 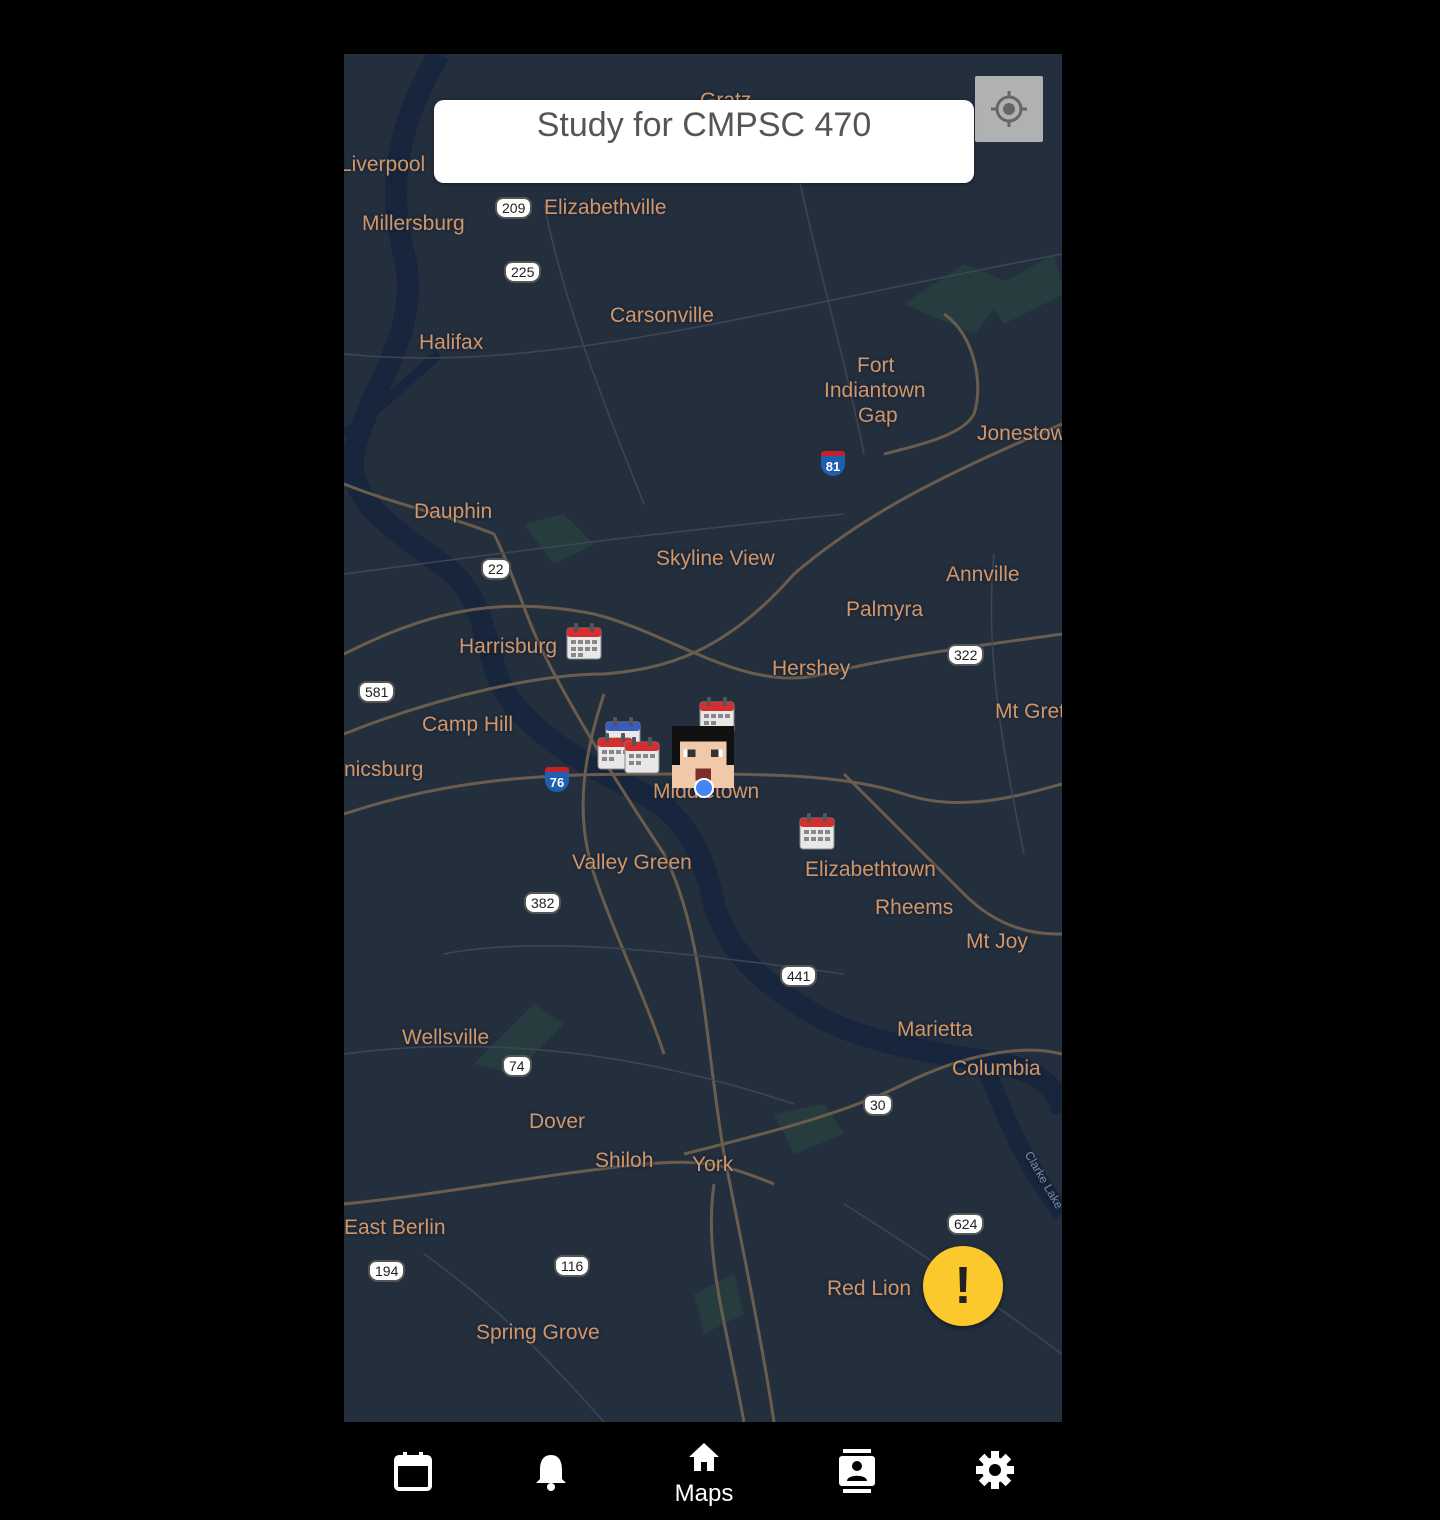 What do you see at coordinates (453, 511) in the screenshot?
I see `place-label: Dauphin` at bounding box center [453, 511].